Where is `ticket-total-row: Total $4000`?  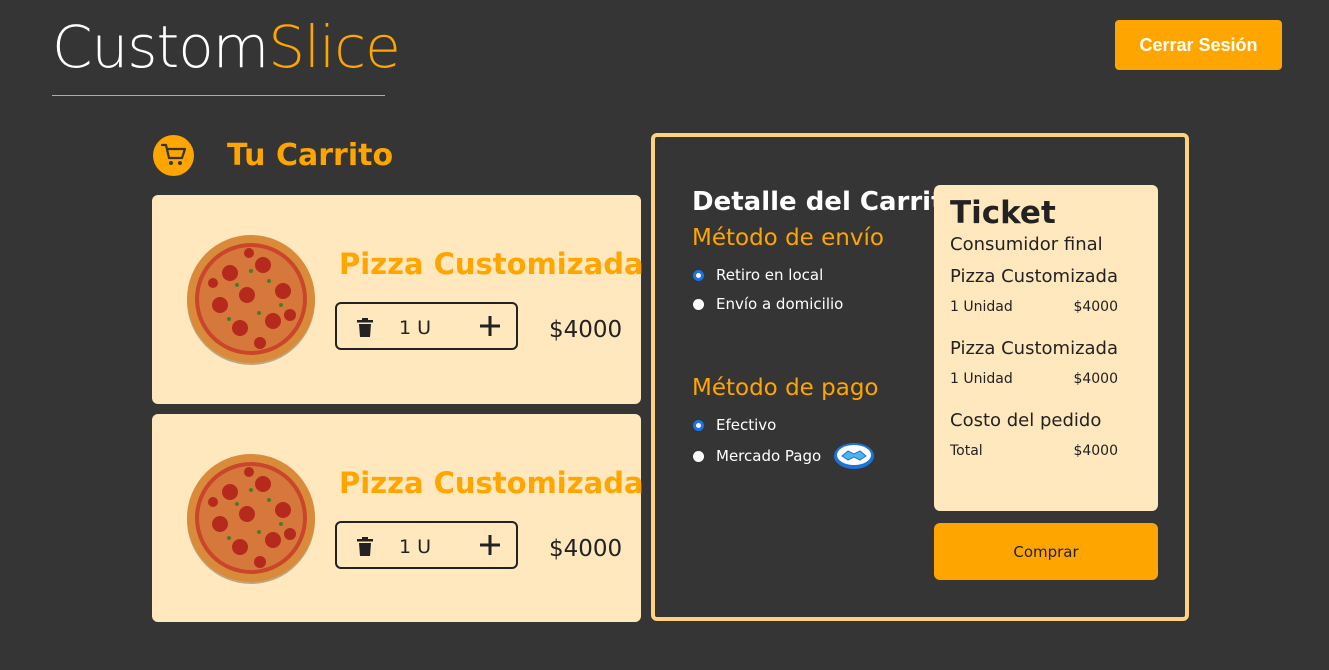 ticket-total-row: Total $4000 is located at coordinates (1034, 451).